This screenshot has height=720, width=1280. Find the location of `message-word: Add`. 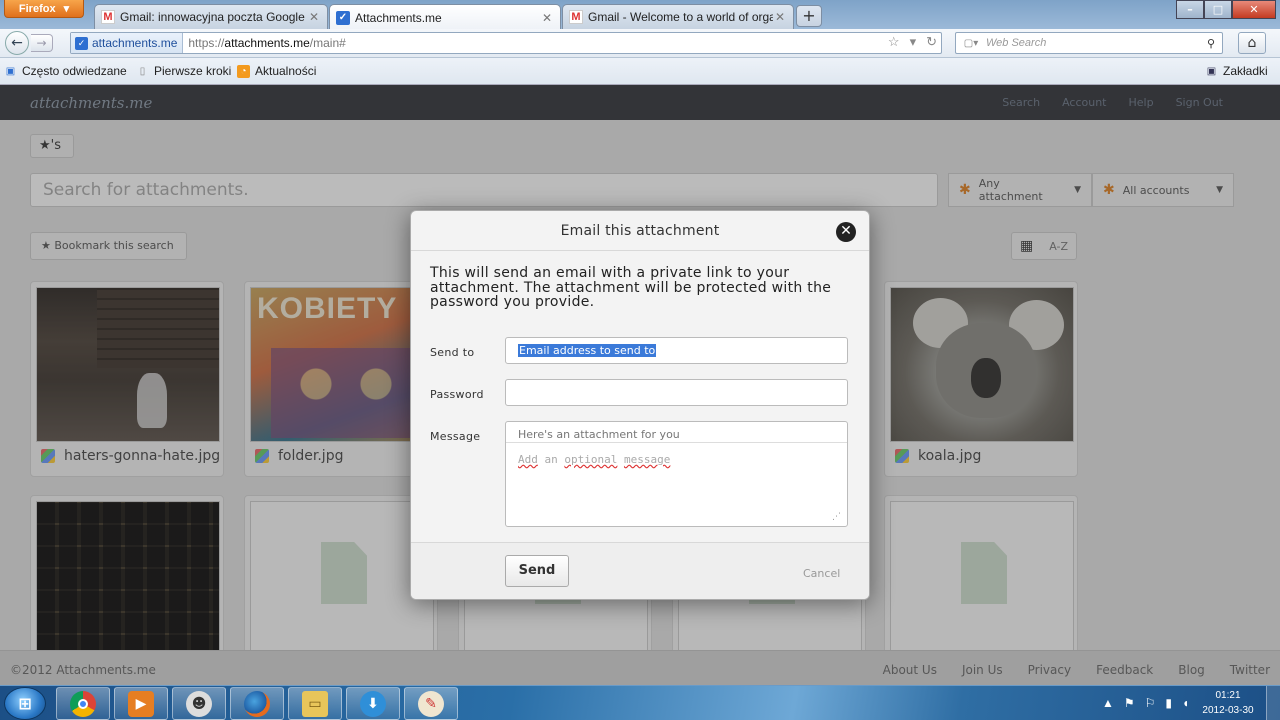

message-word: Add is located at coordinates (528, 459).